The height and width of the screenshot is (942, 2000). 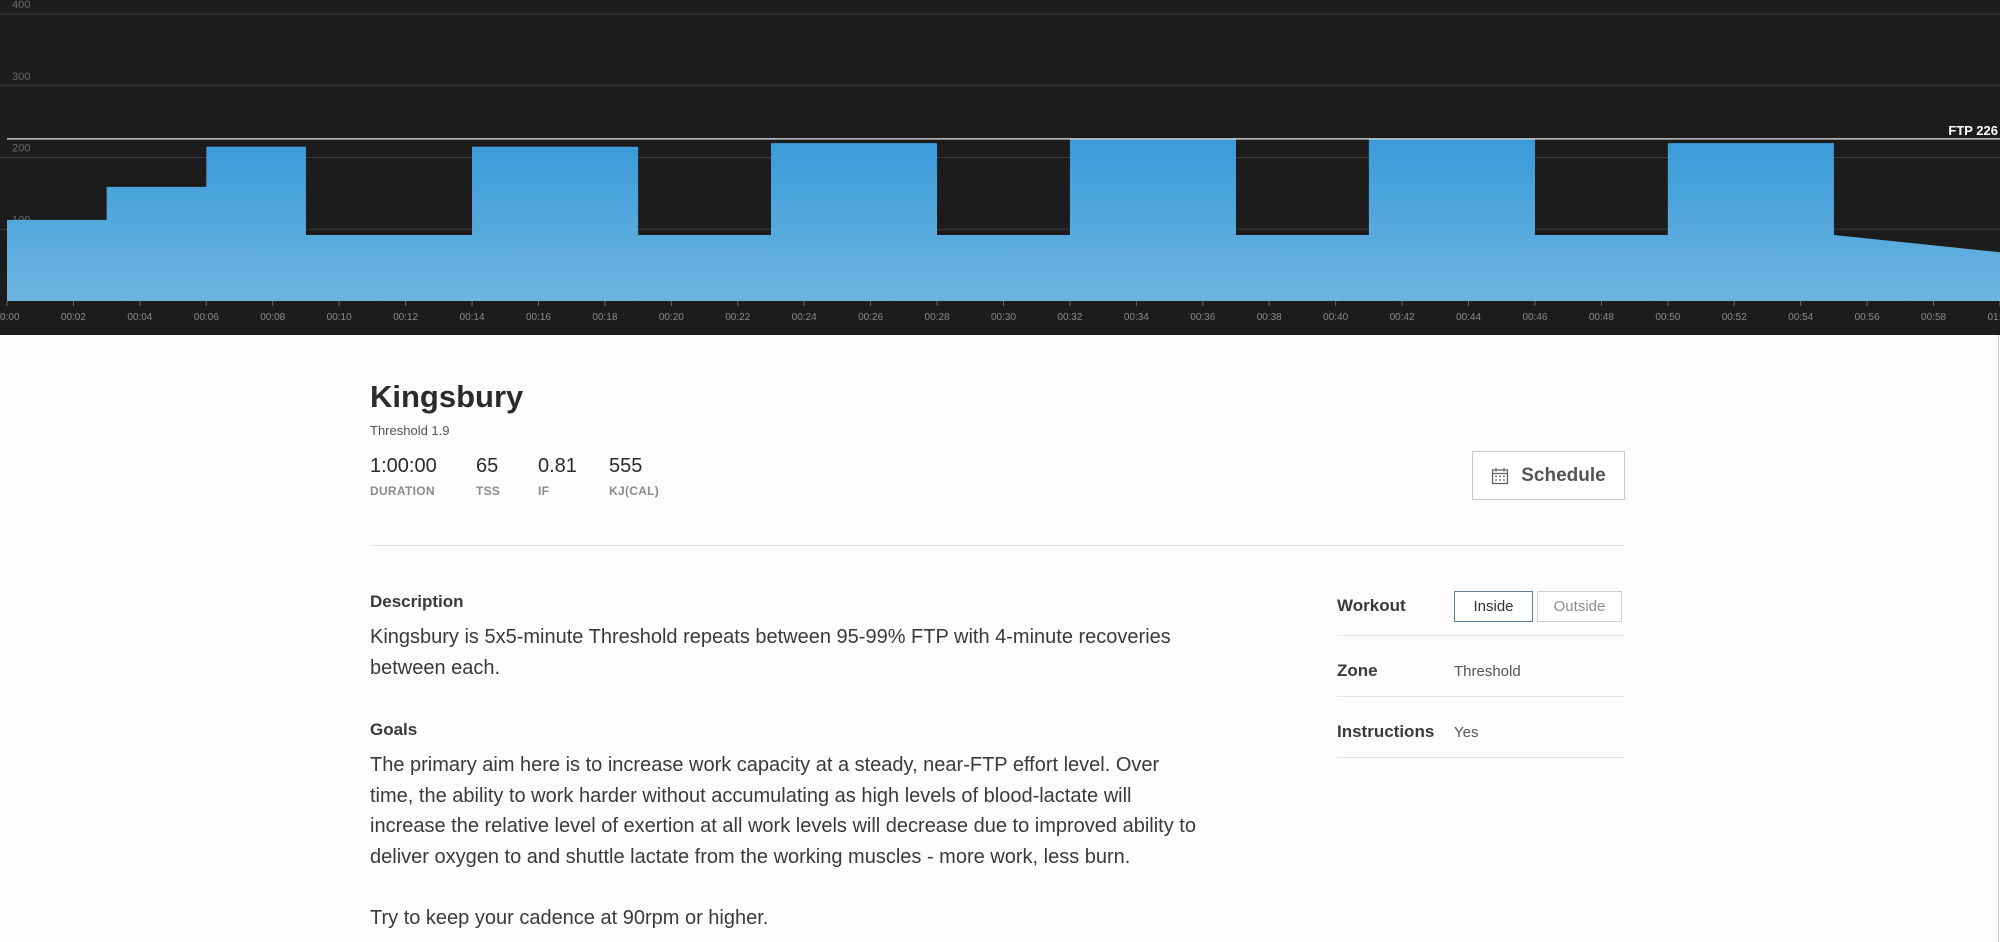 I want to click on goals-heading: Goals, so click(x=394, y=729).